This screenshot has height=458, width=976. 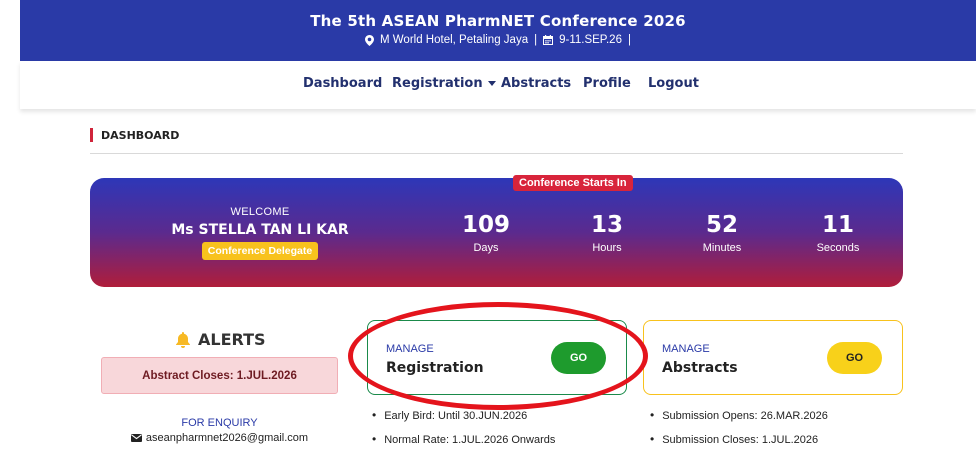 I want to click on location-pin-icon, so click(x=370, y=40).